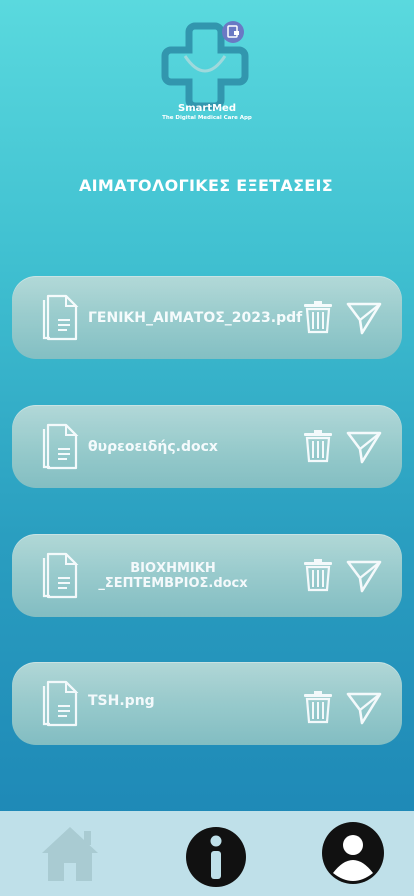 This screenshot has height=896, width=414. What do you see at coordinates (207, 108) in the screenshot?
I see `app-name: SmartMed` at bounding box center [207, 108].